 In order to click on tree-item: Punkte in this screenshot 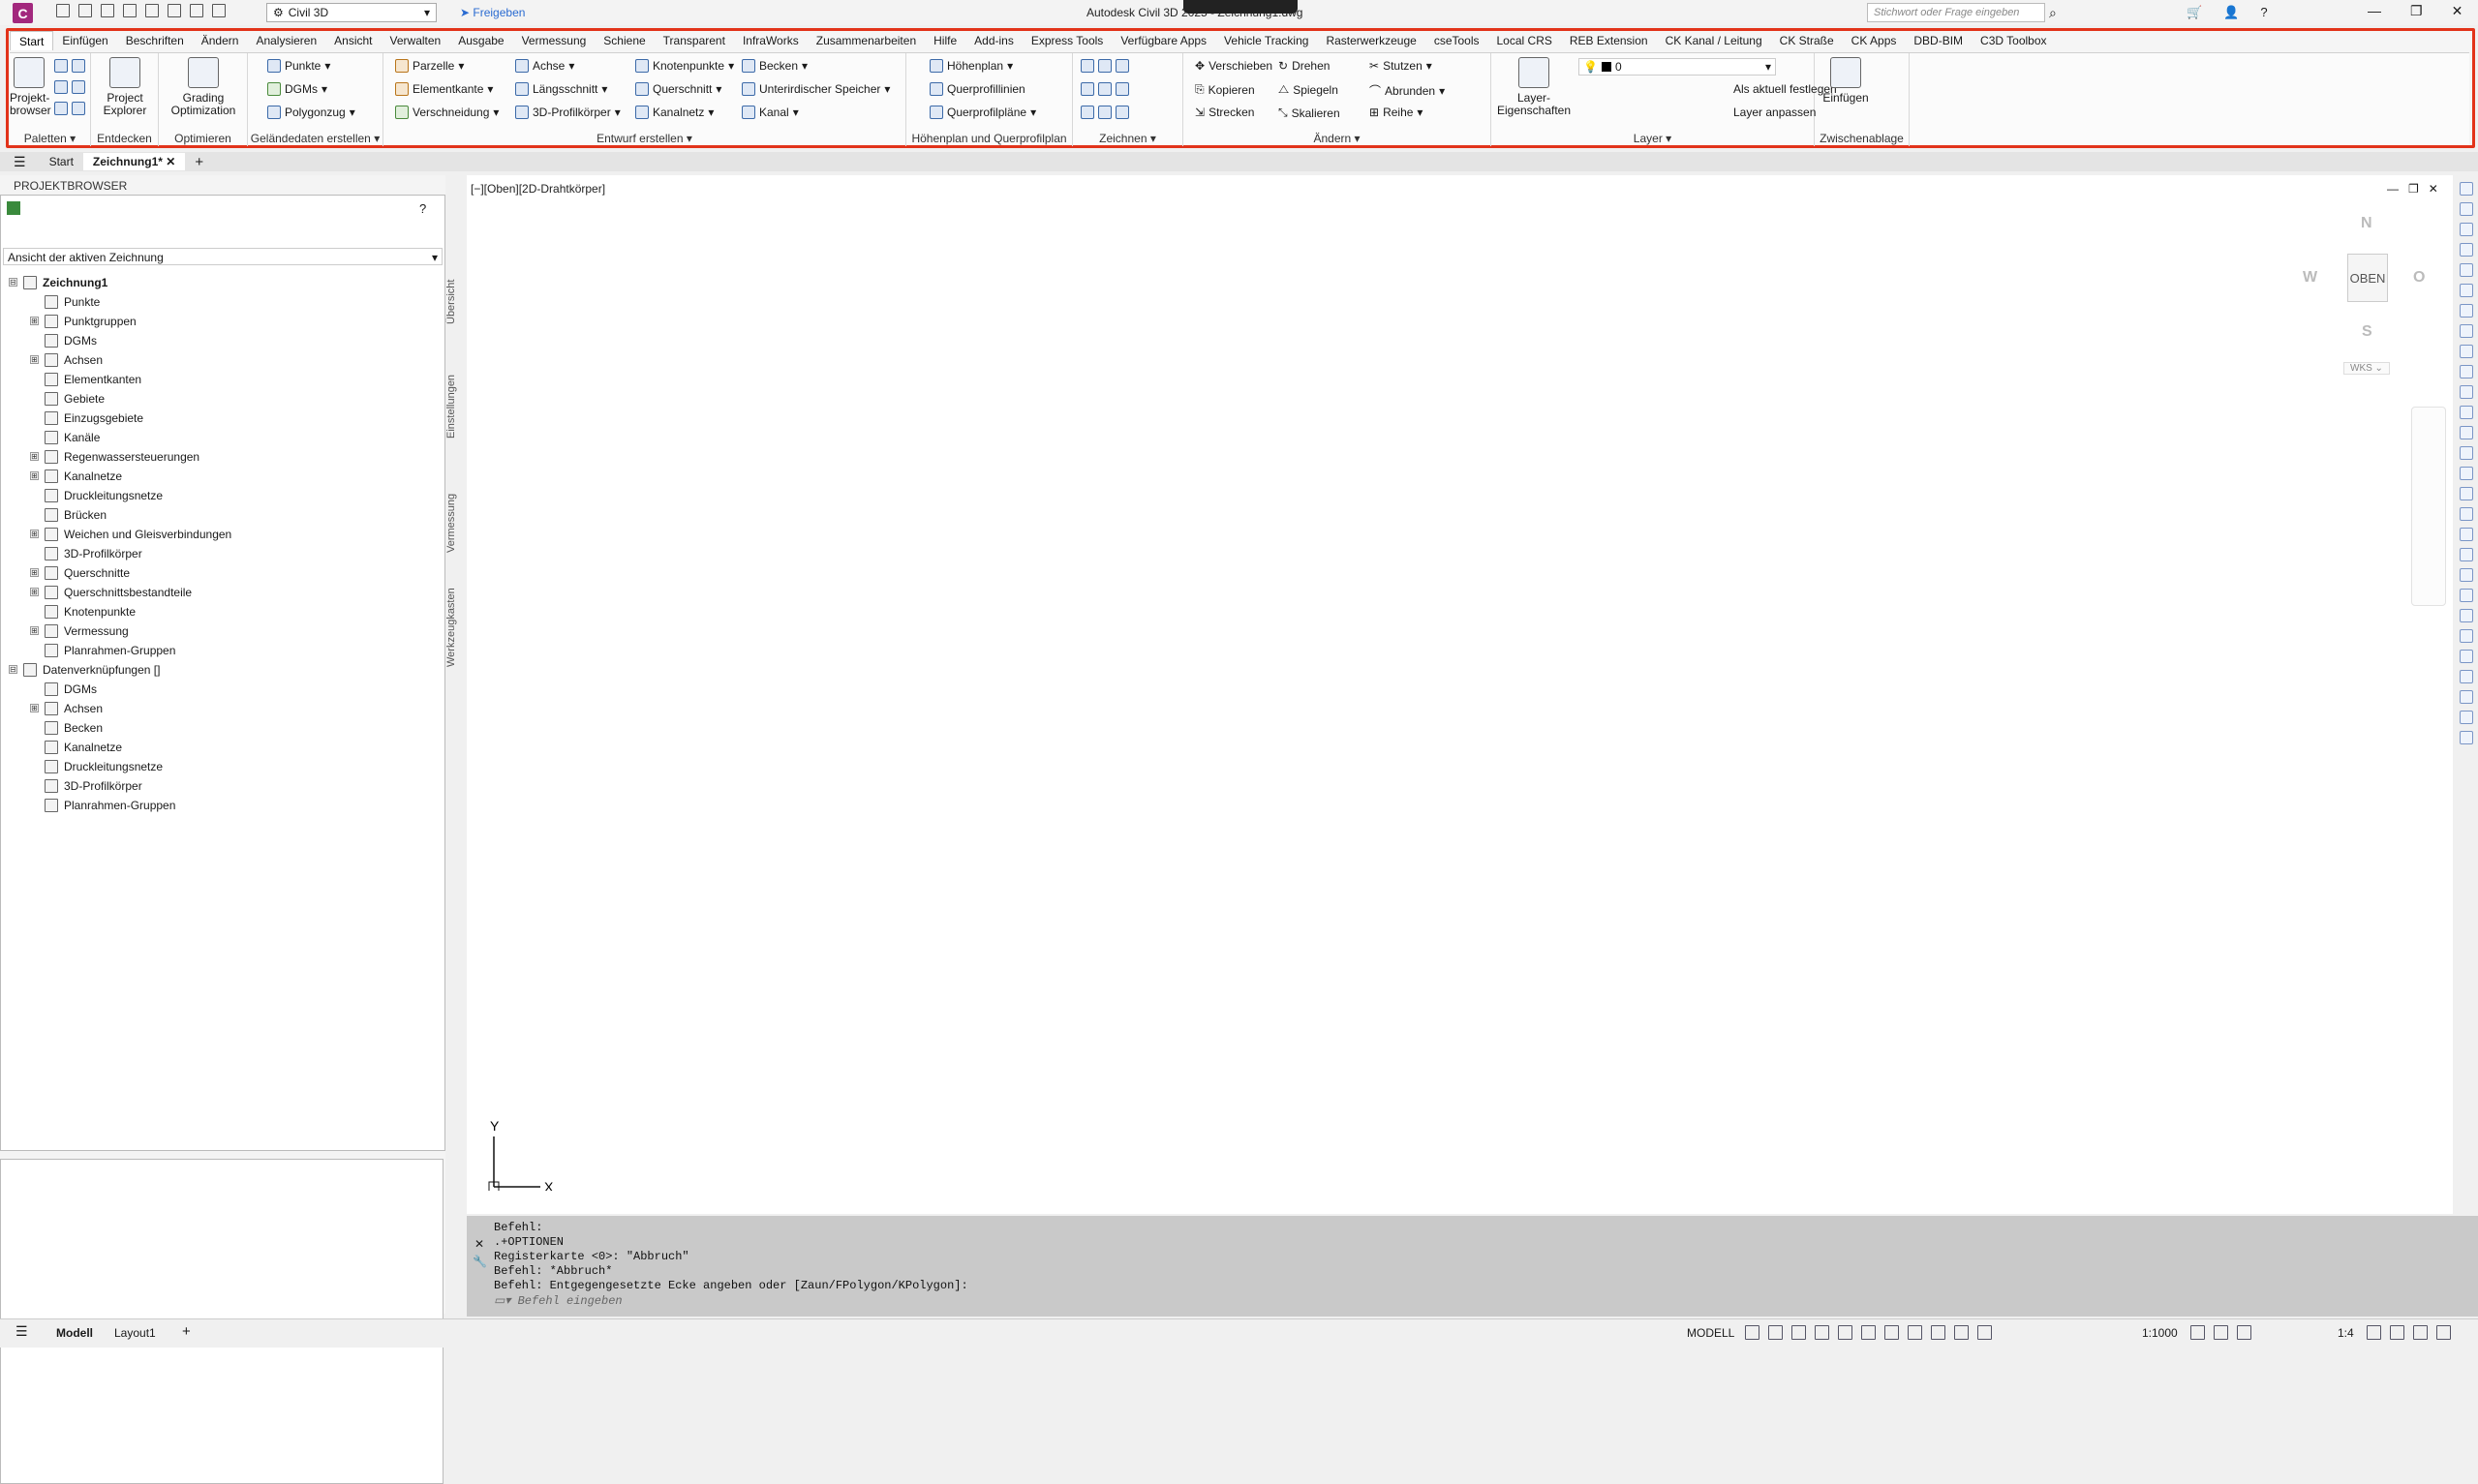, I will do `click(65, 301)`.